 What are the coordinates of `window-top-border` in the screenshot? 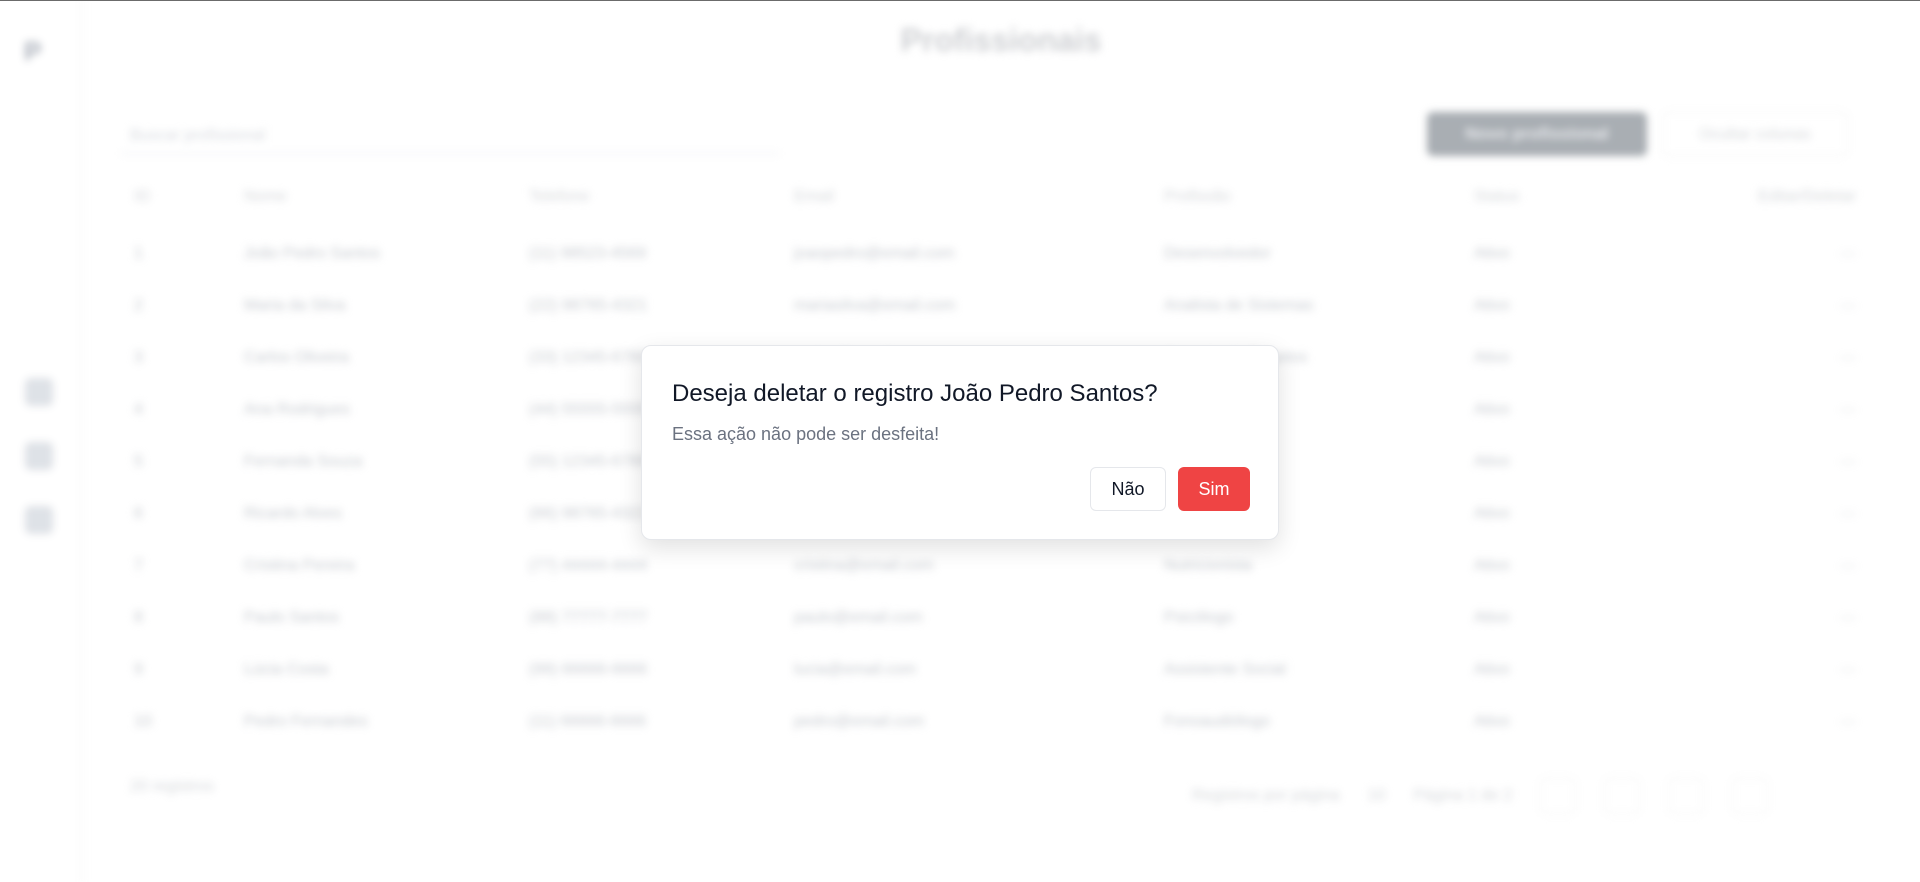 It's located at (960, 0).